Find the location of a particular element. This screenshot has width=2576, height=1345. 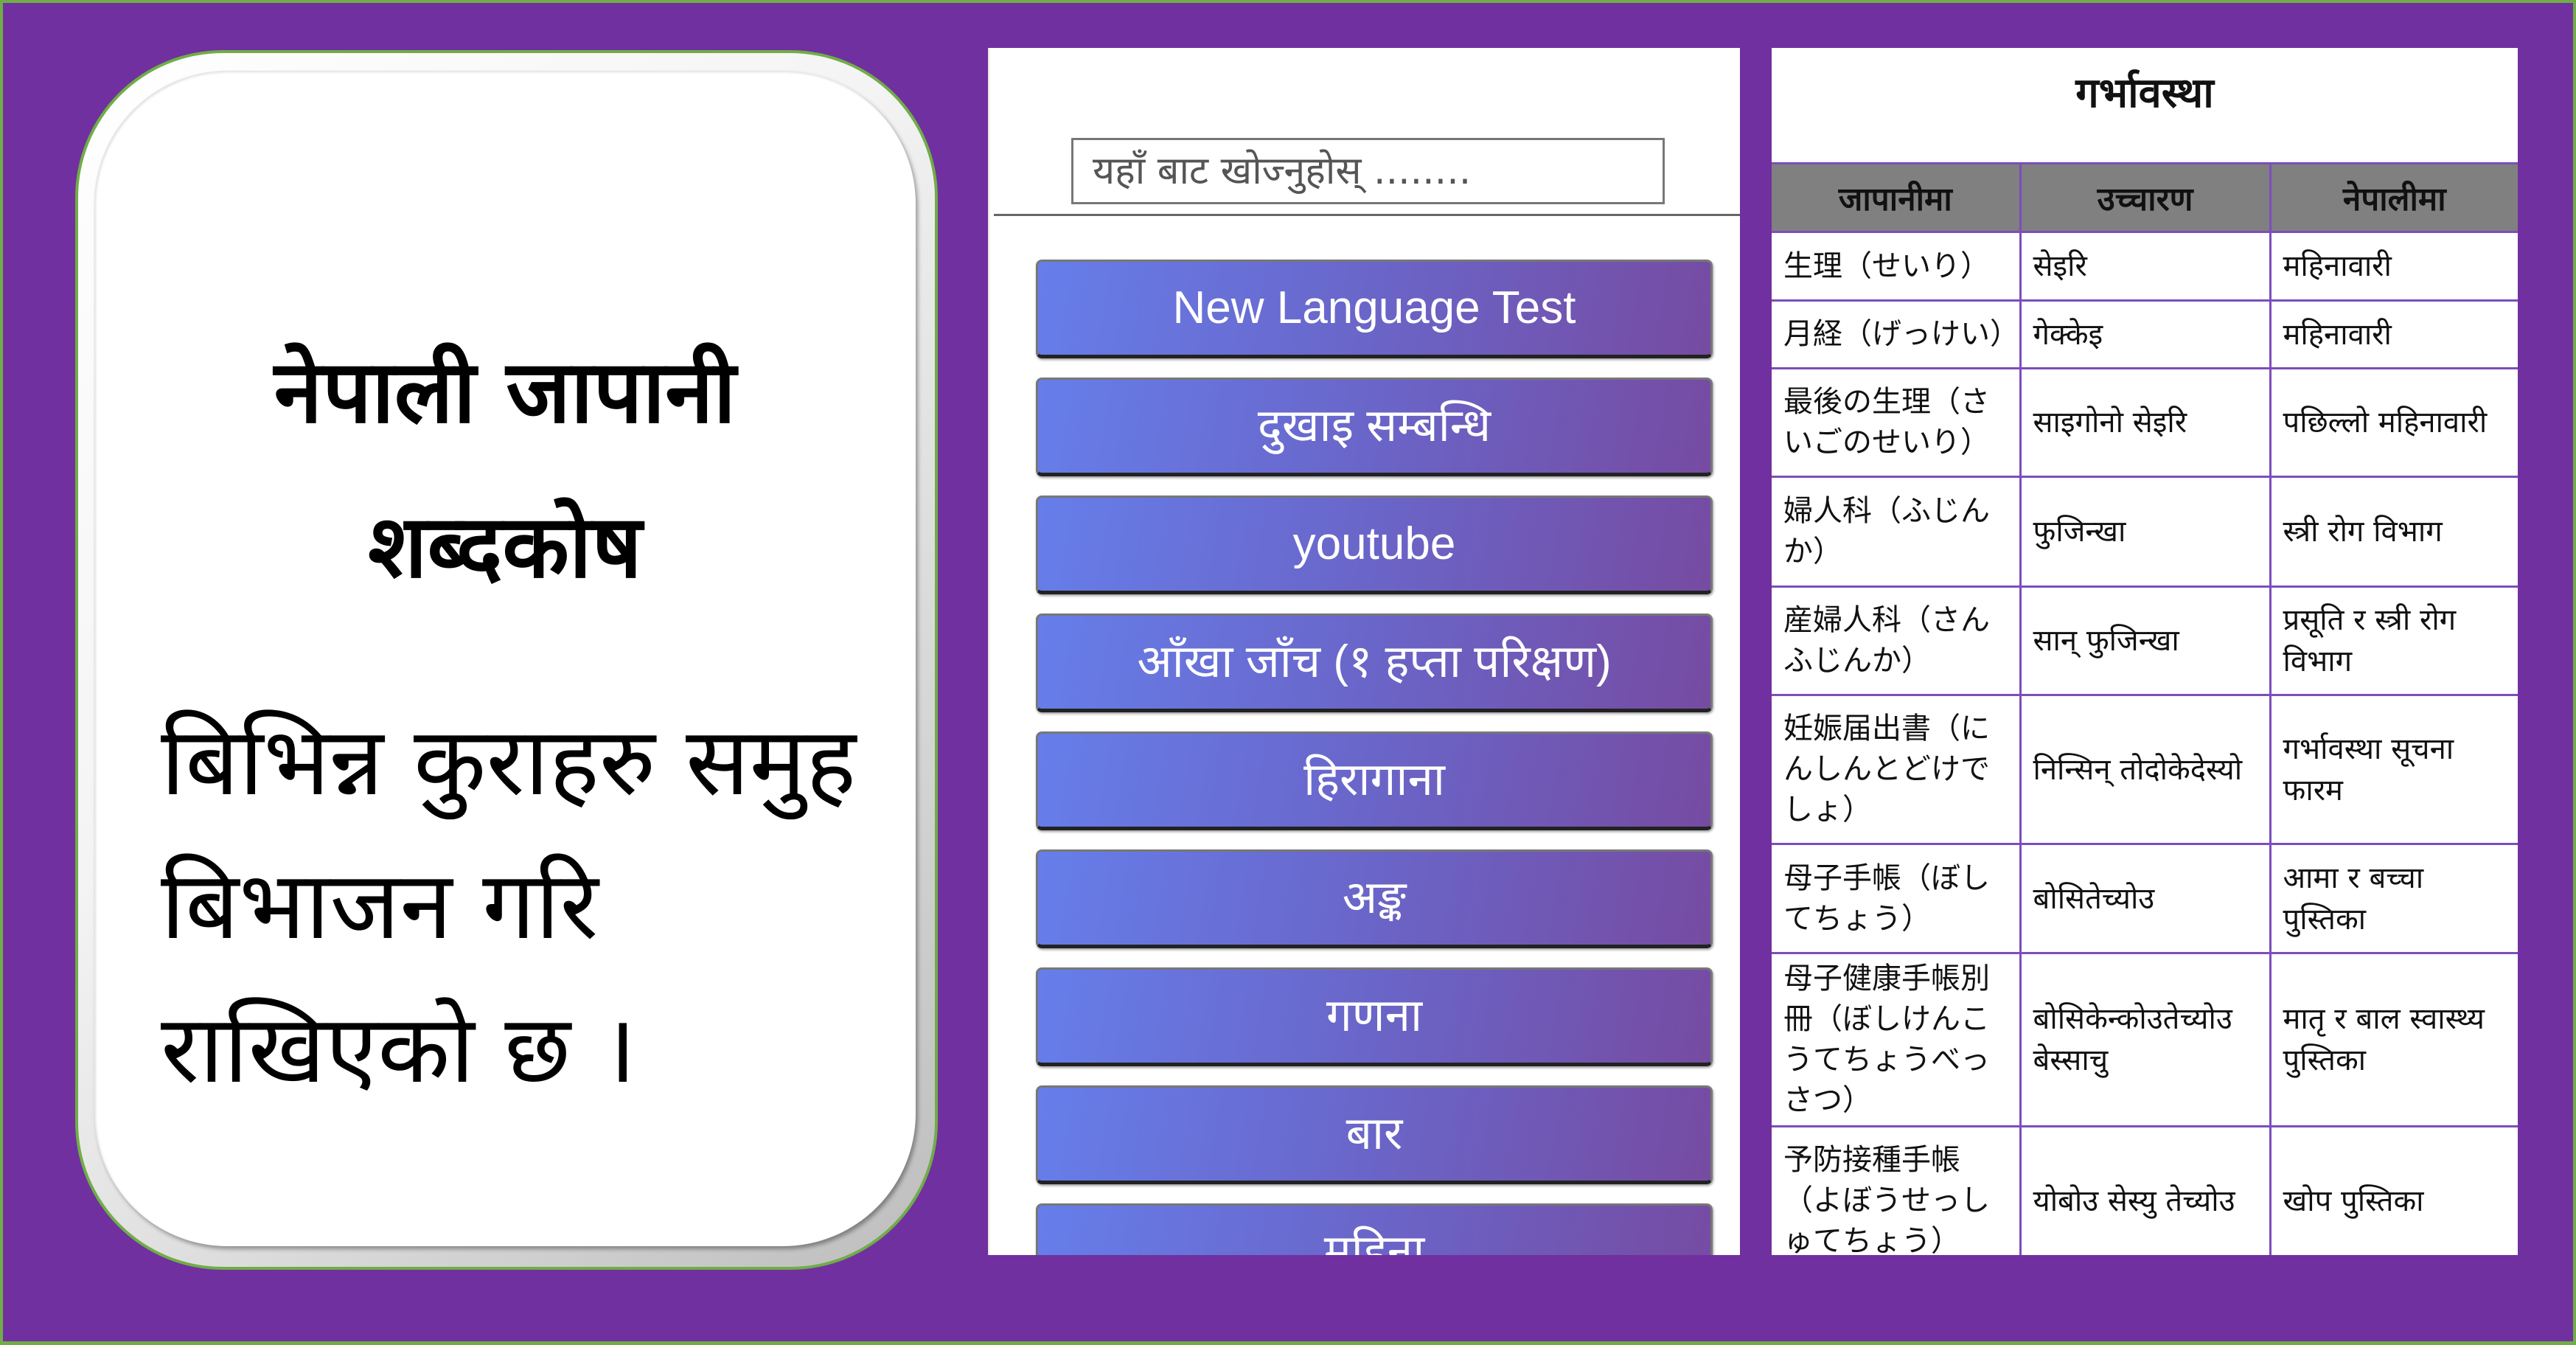

cell-pronunciation: सेइरि is located at coordinates (2145, 266).